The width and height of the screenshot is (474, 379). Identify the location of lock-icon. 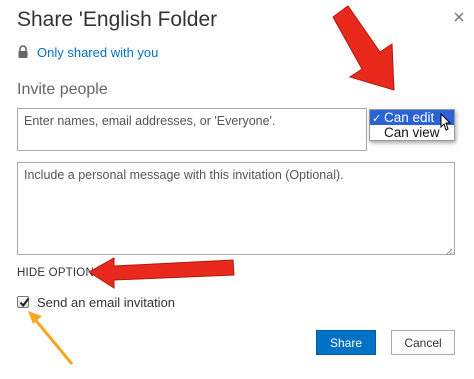
(23, 52).